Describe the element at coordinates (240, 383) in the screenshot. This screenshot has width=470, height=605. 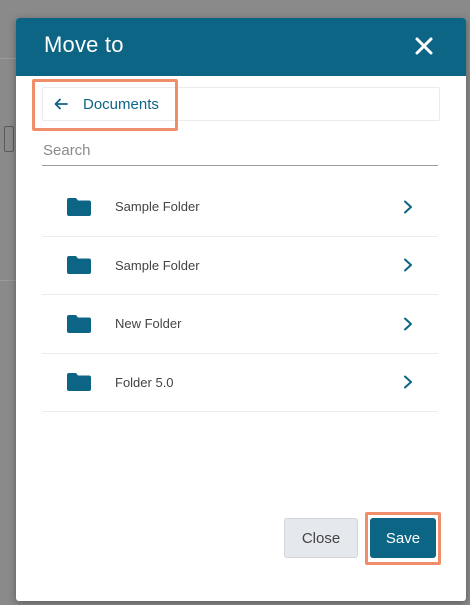
I see `list-item: Folder 5.0` at that location.